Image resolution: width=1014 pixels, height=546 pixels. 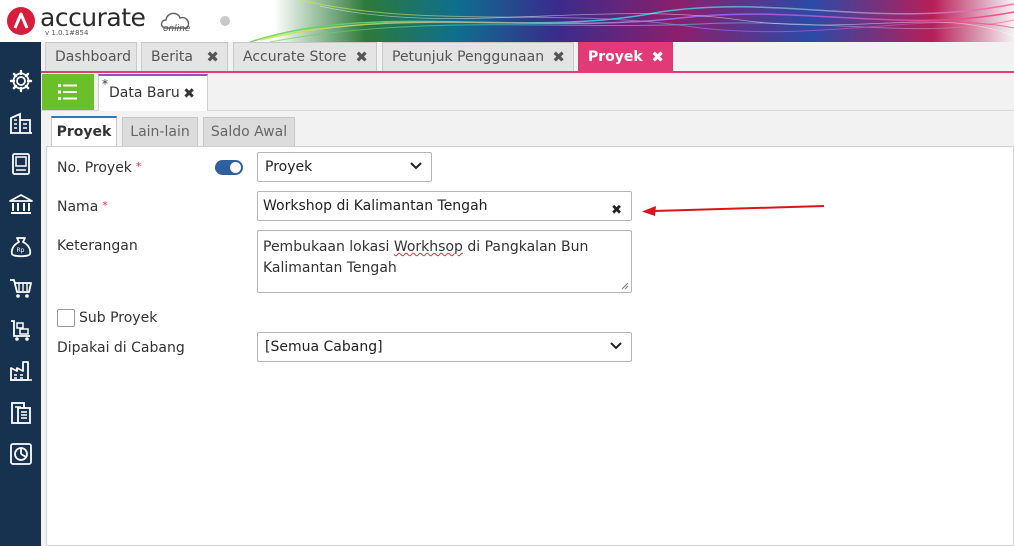 I want to click on tab-label: Accurate Store, so click(x=295, y=57).